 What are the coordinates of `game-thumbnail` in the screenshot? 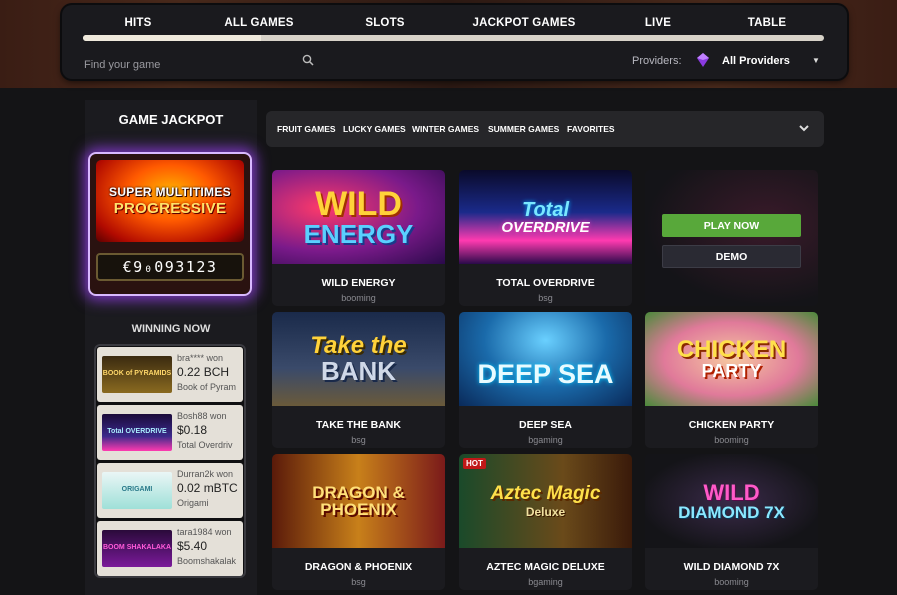 It's located at (731, 238).